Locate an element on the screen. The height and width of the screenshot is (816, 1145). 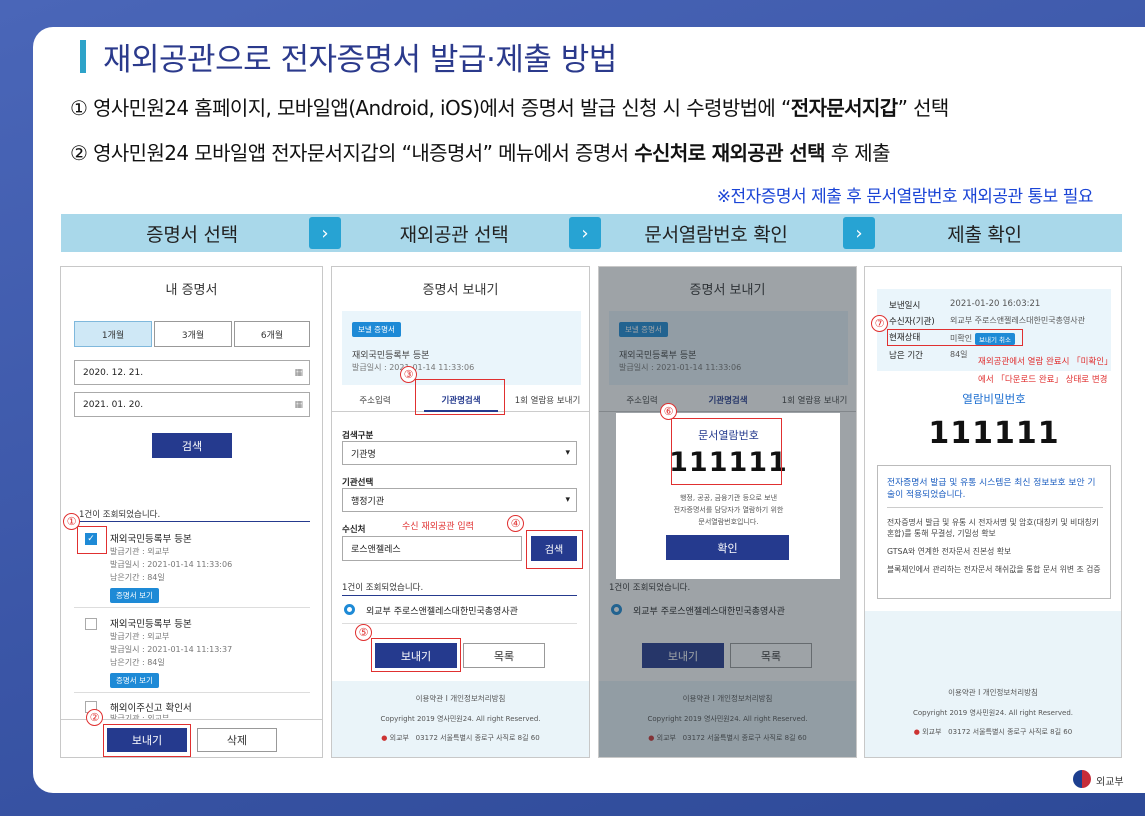
cert-name: 재외국민등록부 등본 is located at coordinates (391, 356).